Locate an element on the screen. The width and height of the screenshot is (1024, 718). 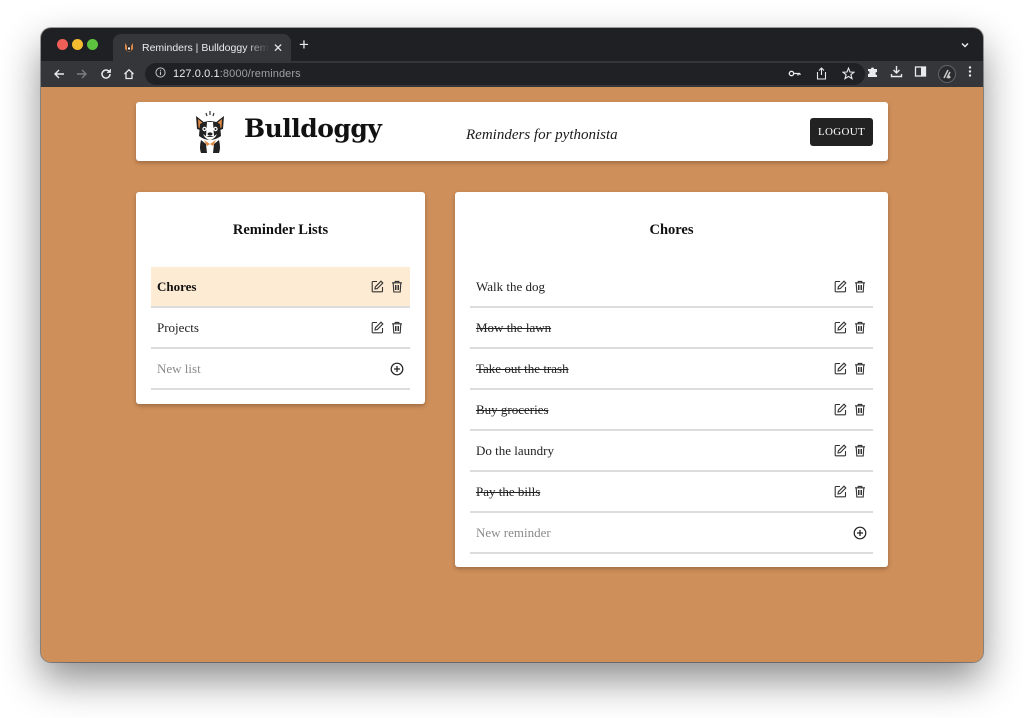
reminder-item: Mow the lawn is located at coordinates (671, 328).